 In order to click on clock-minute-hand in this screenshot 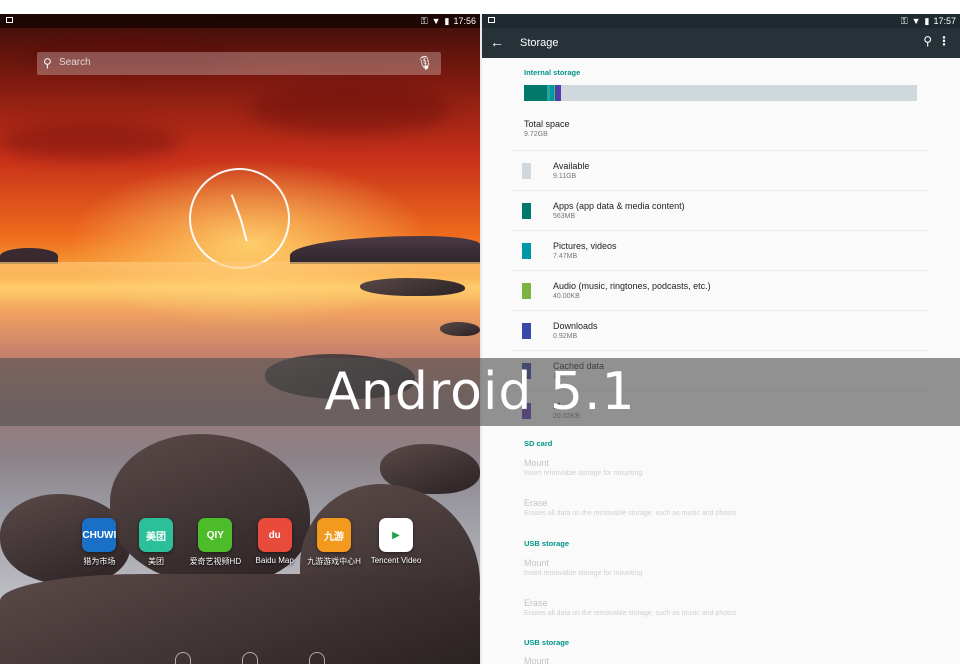, I will do `click(244, 230)`.